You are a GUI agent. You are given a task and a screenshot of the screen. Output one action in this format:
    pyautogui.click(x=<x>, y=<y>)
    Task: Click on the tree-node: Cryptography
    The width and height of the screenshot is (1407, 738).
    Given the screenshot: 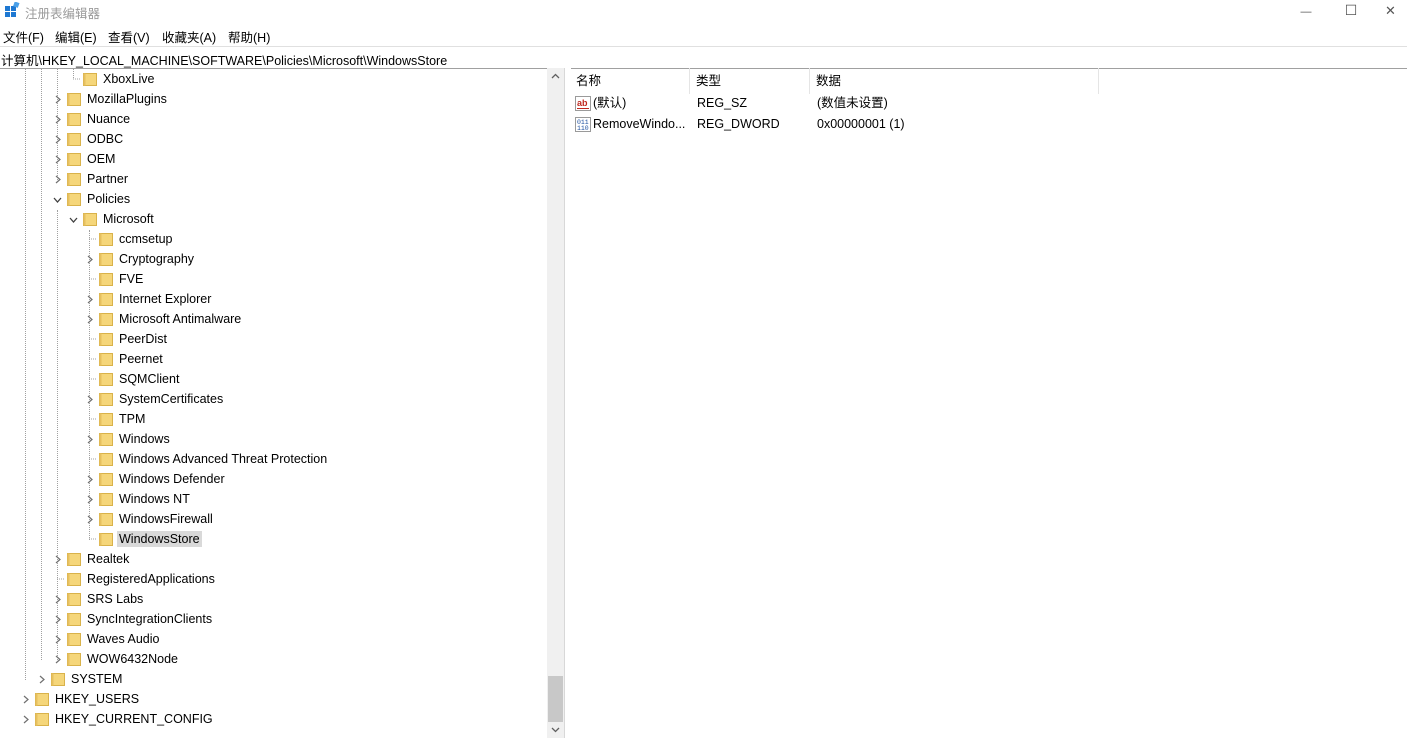 What is the action you would take?
    pyautogui.click(x=138, y=259)
    